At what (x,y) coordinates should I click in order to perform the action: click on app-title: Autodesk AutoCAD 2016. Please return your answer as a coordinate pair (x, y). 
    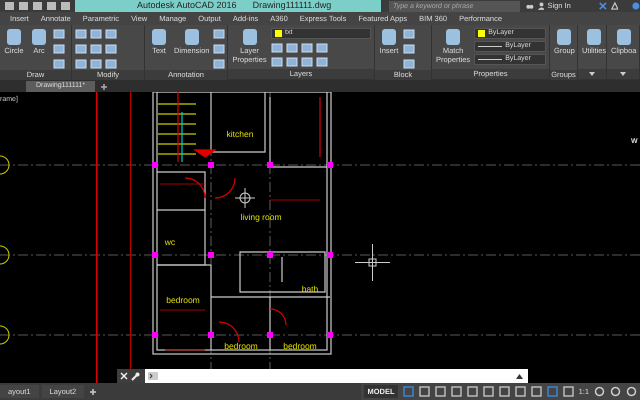
    Looking at the image, I should click on (187, 6).